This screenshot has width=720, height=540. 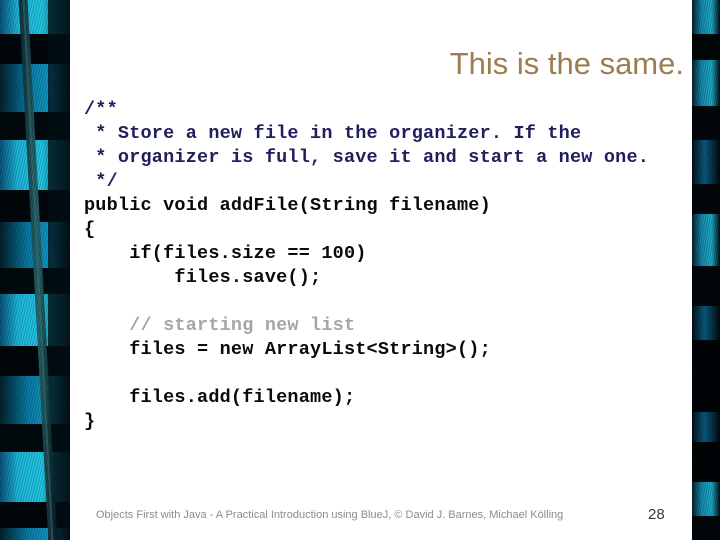 What do you see at coordinates (566, 63) in the screenshot?
I see `page-title: This is the same.` at bounding box center [566, 63].